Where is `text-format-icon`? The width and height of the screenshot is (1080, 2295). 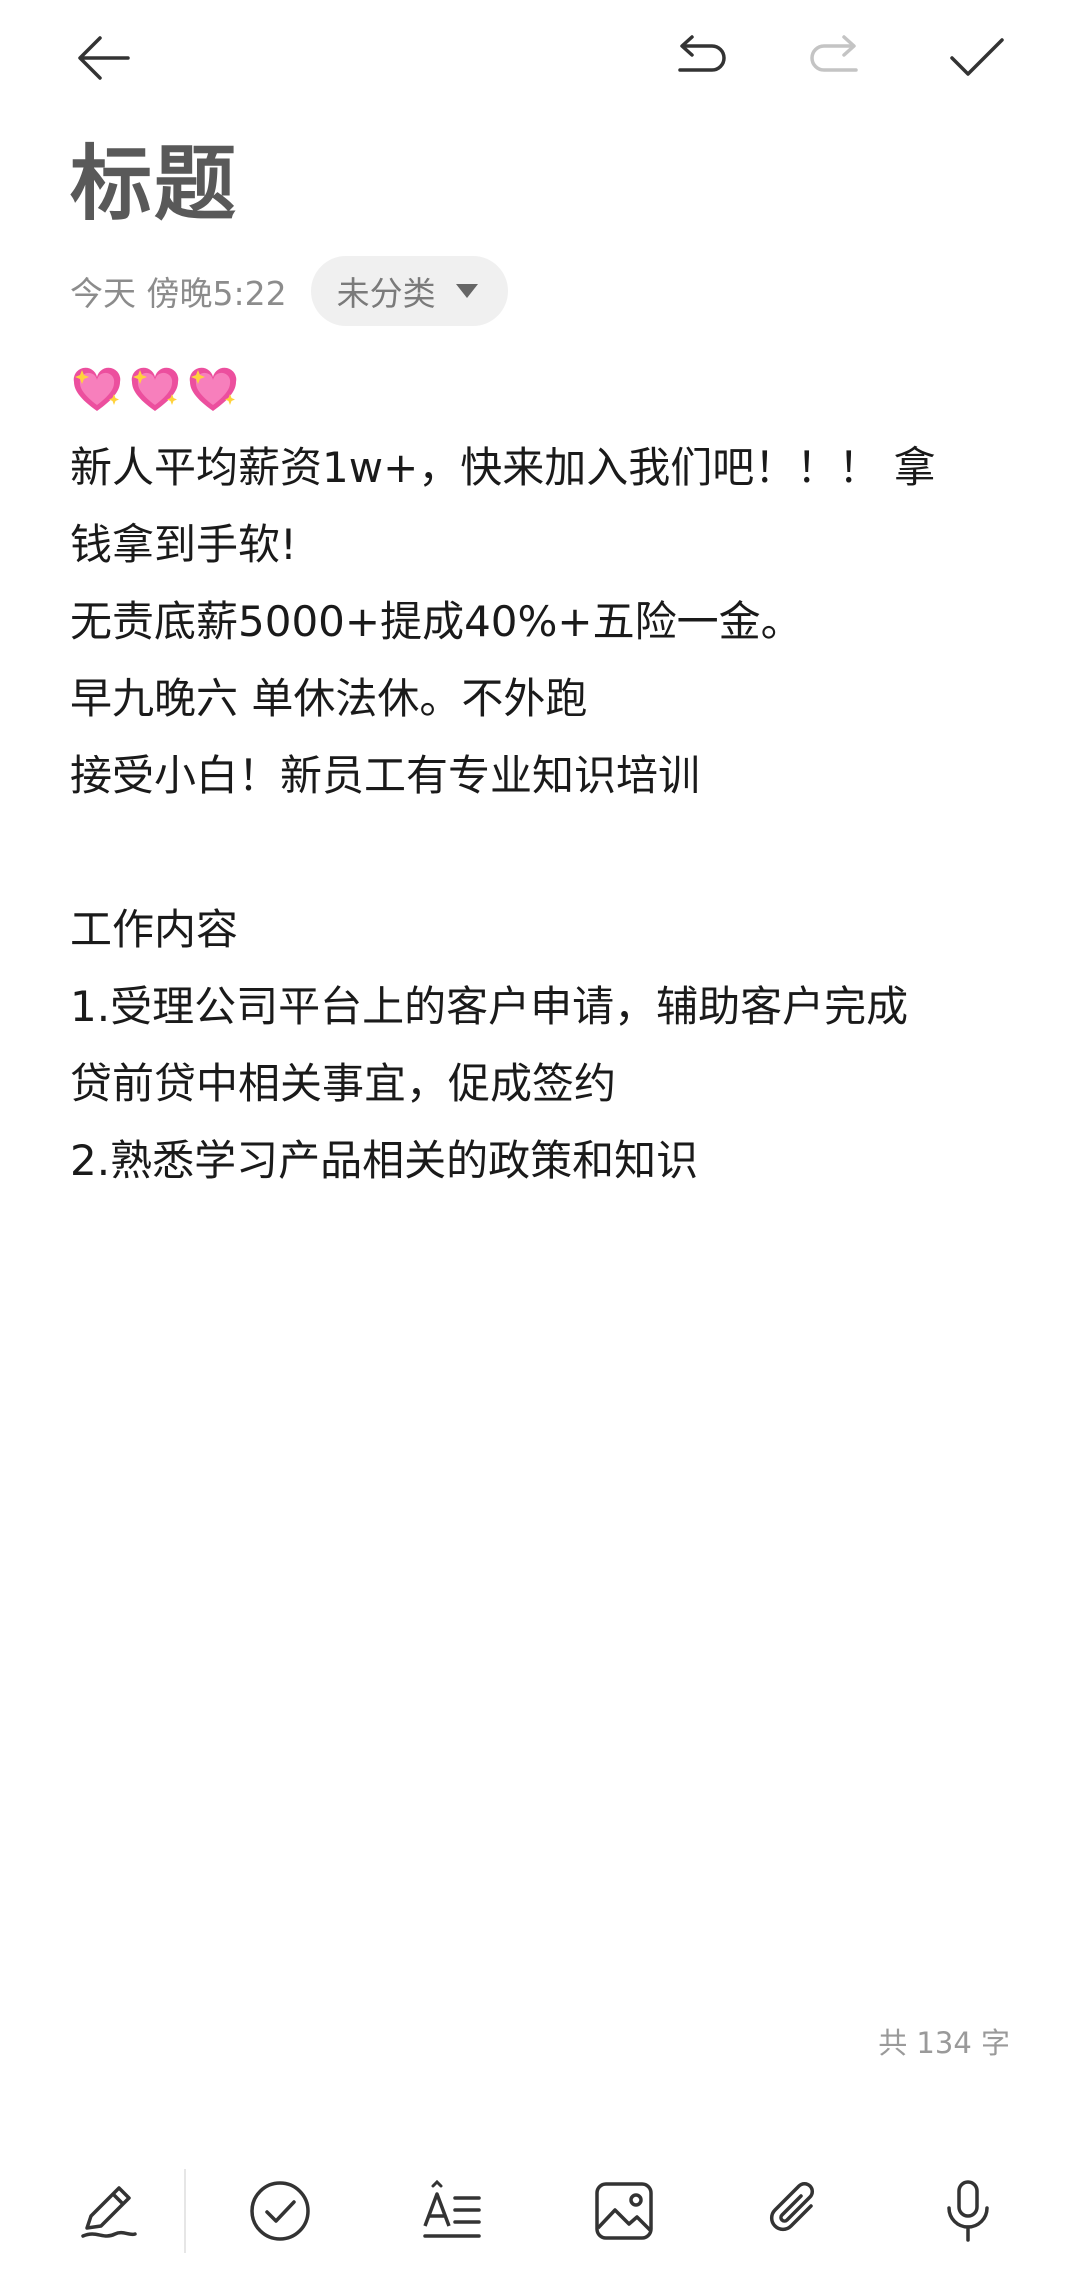
text-format-icon is located at coordinates (452, 2208).